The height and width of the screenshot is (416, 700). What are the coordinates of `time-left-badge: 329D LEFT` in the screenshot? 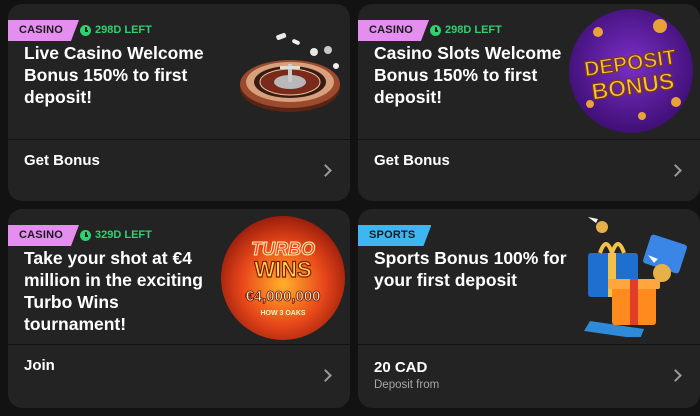 It's located at (116, 235).